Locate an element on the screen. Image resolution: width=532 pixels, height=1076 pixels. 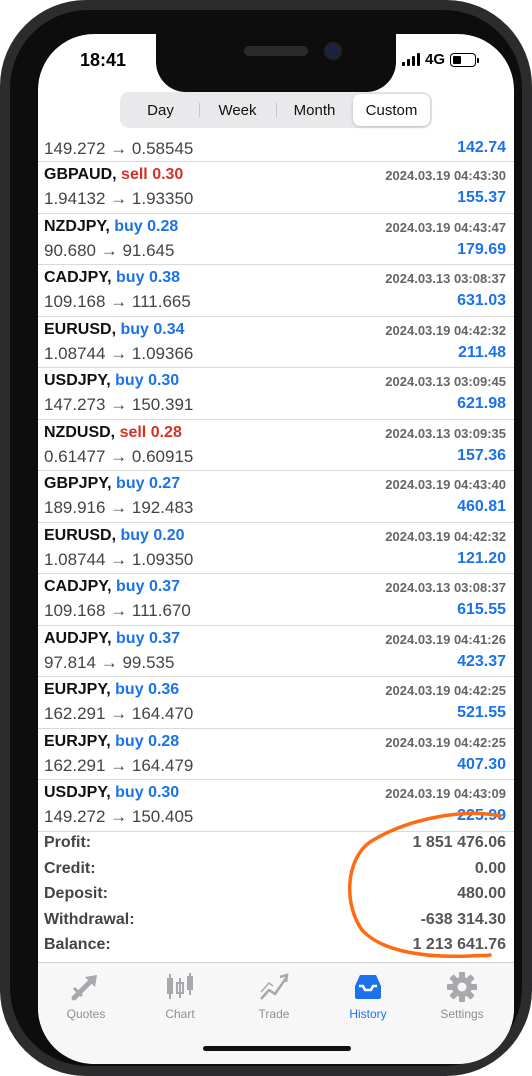
tab-chart: Chart is located at coordinates (180, 996).